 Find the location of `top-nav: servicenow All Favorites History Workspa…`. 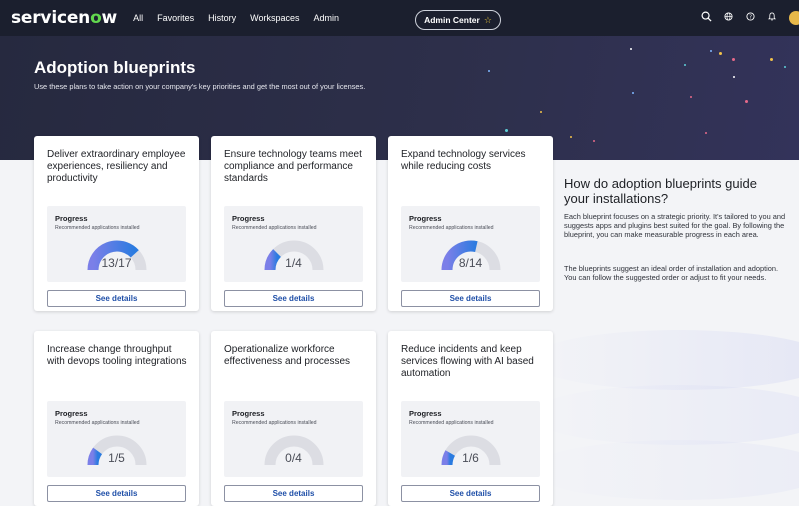

top-nav: servicenow All Favorites History Workspa… is located at coordinates (399, 18).